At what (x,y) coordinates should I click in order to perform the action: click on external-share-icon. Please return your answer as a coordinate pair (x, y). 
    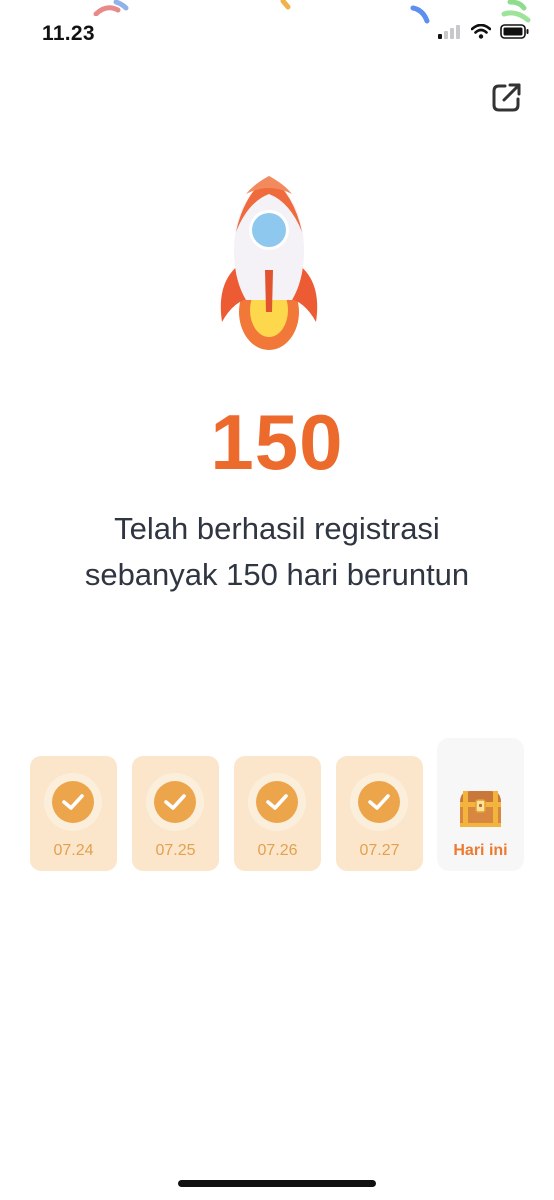
    Looking at the image, I should click on (506, 97).